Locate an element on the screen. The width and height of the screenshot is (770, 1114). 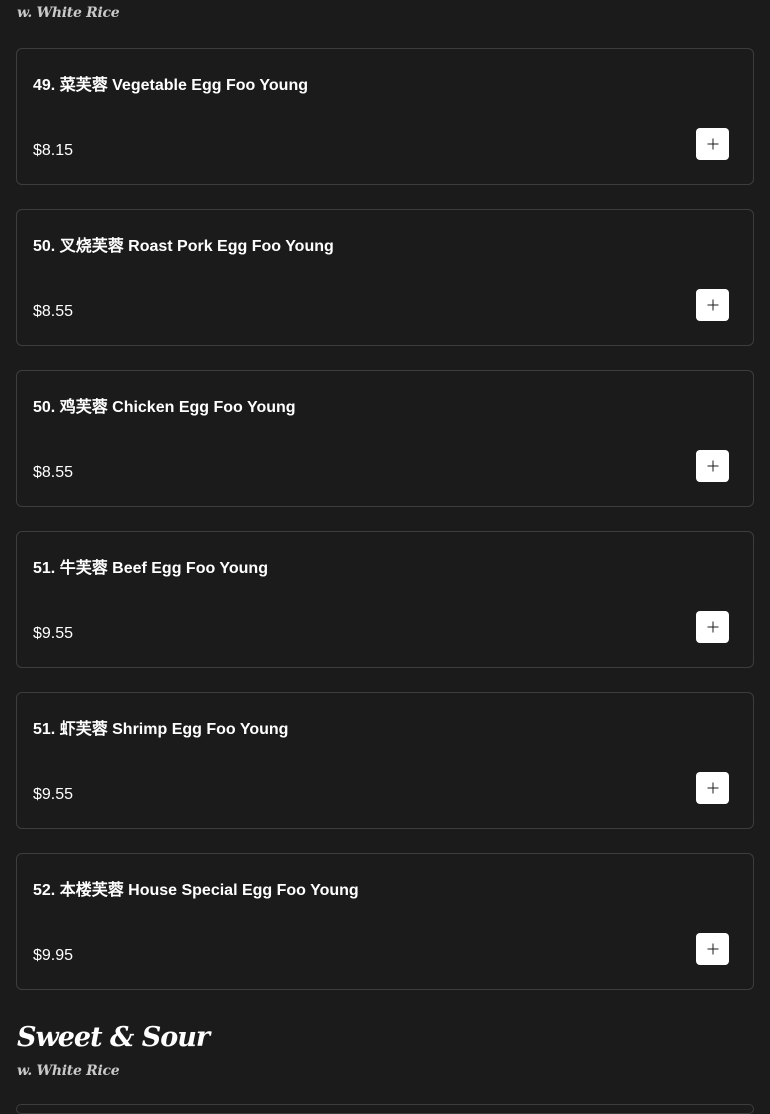
menu-item-card: 51. 虾芙蓉 Shrimp Egg Foo Young $9.55 is located at coordinates (385, 760).